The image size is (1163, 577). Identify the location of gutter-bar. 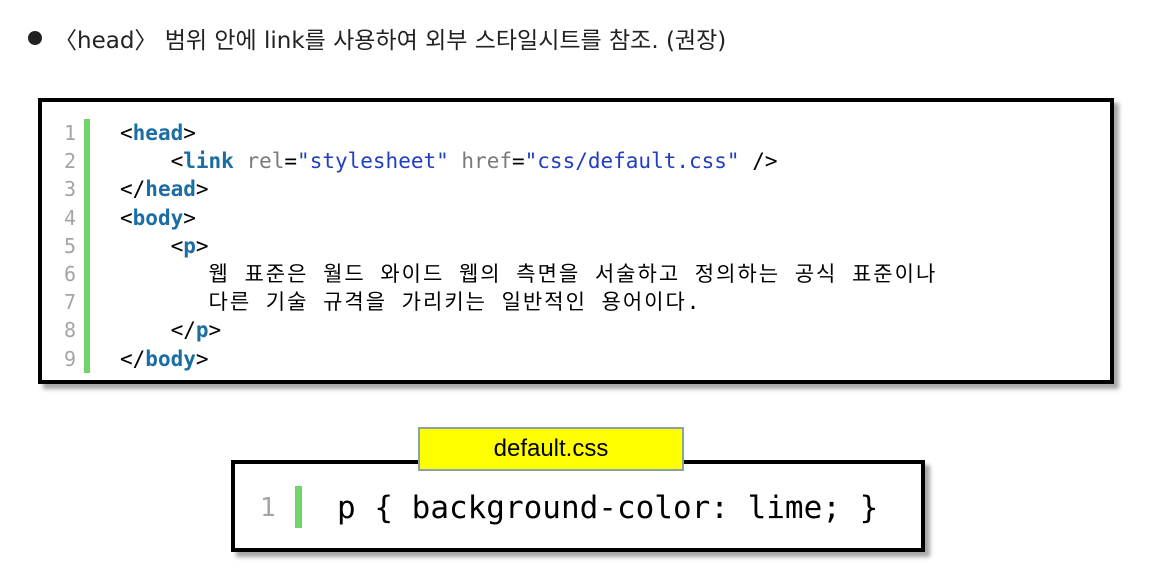
(87, 246).